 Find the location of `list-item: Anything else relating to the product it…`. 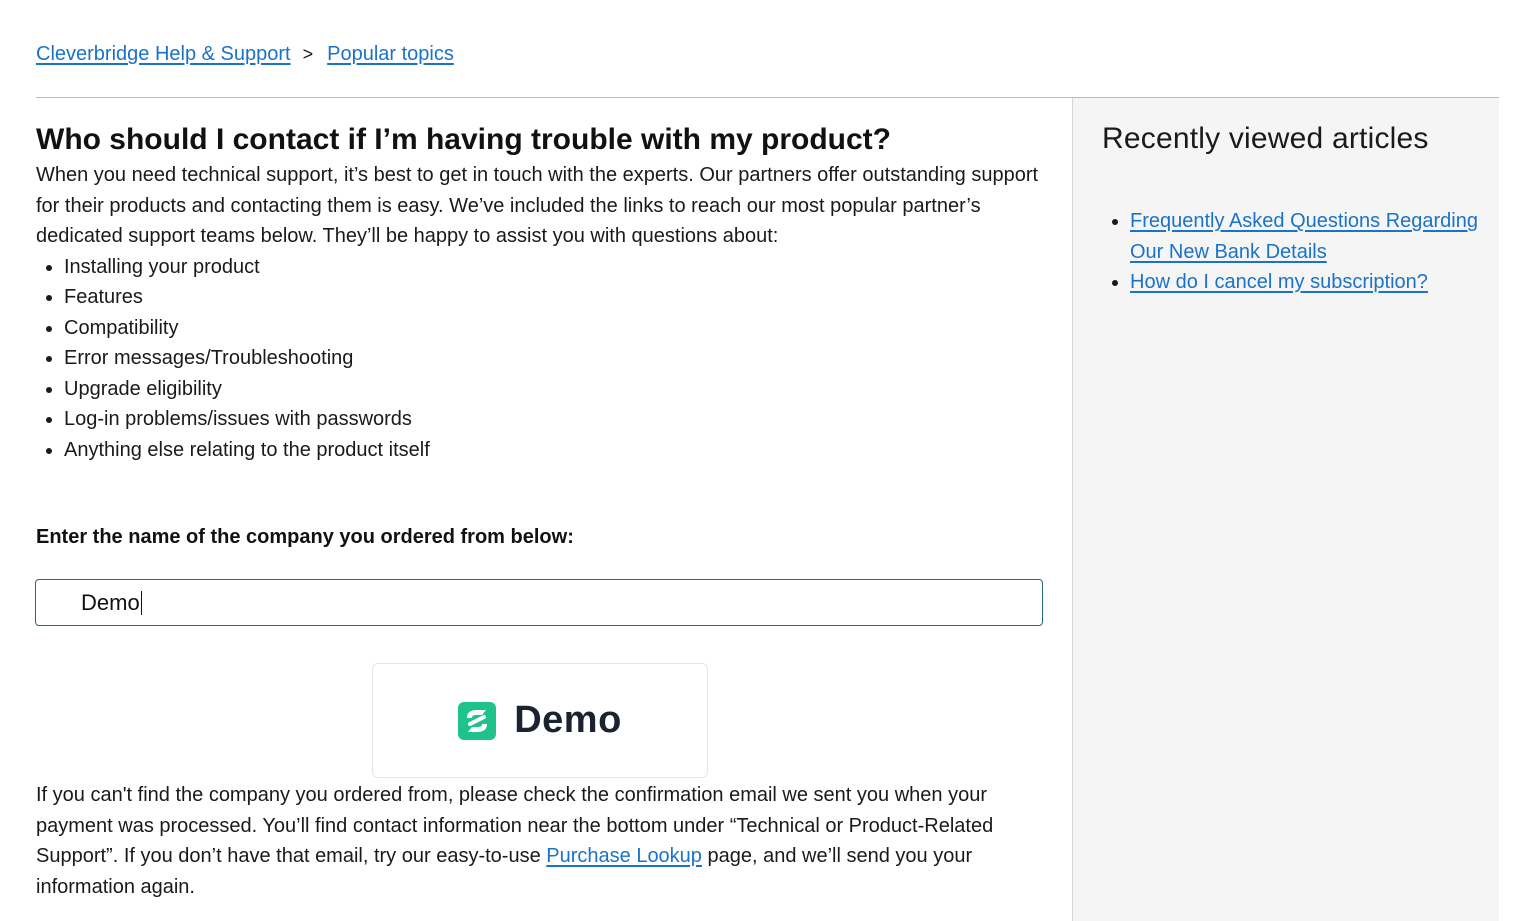

list-item: Anything else relating to the product it… is located at coordinates (555, 450).